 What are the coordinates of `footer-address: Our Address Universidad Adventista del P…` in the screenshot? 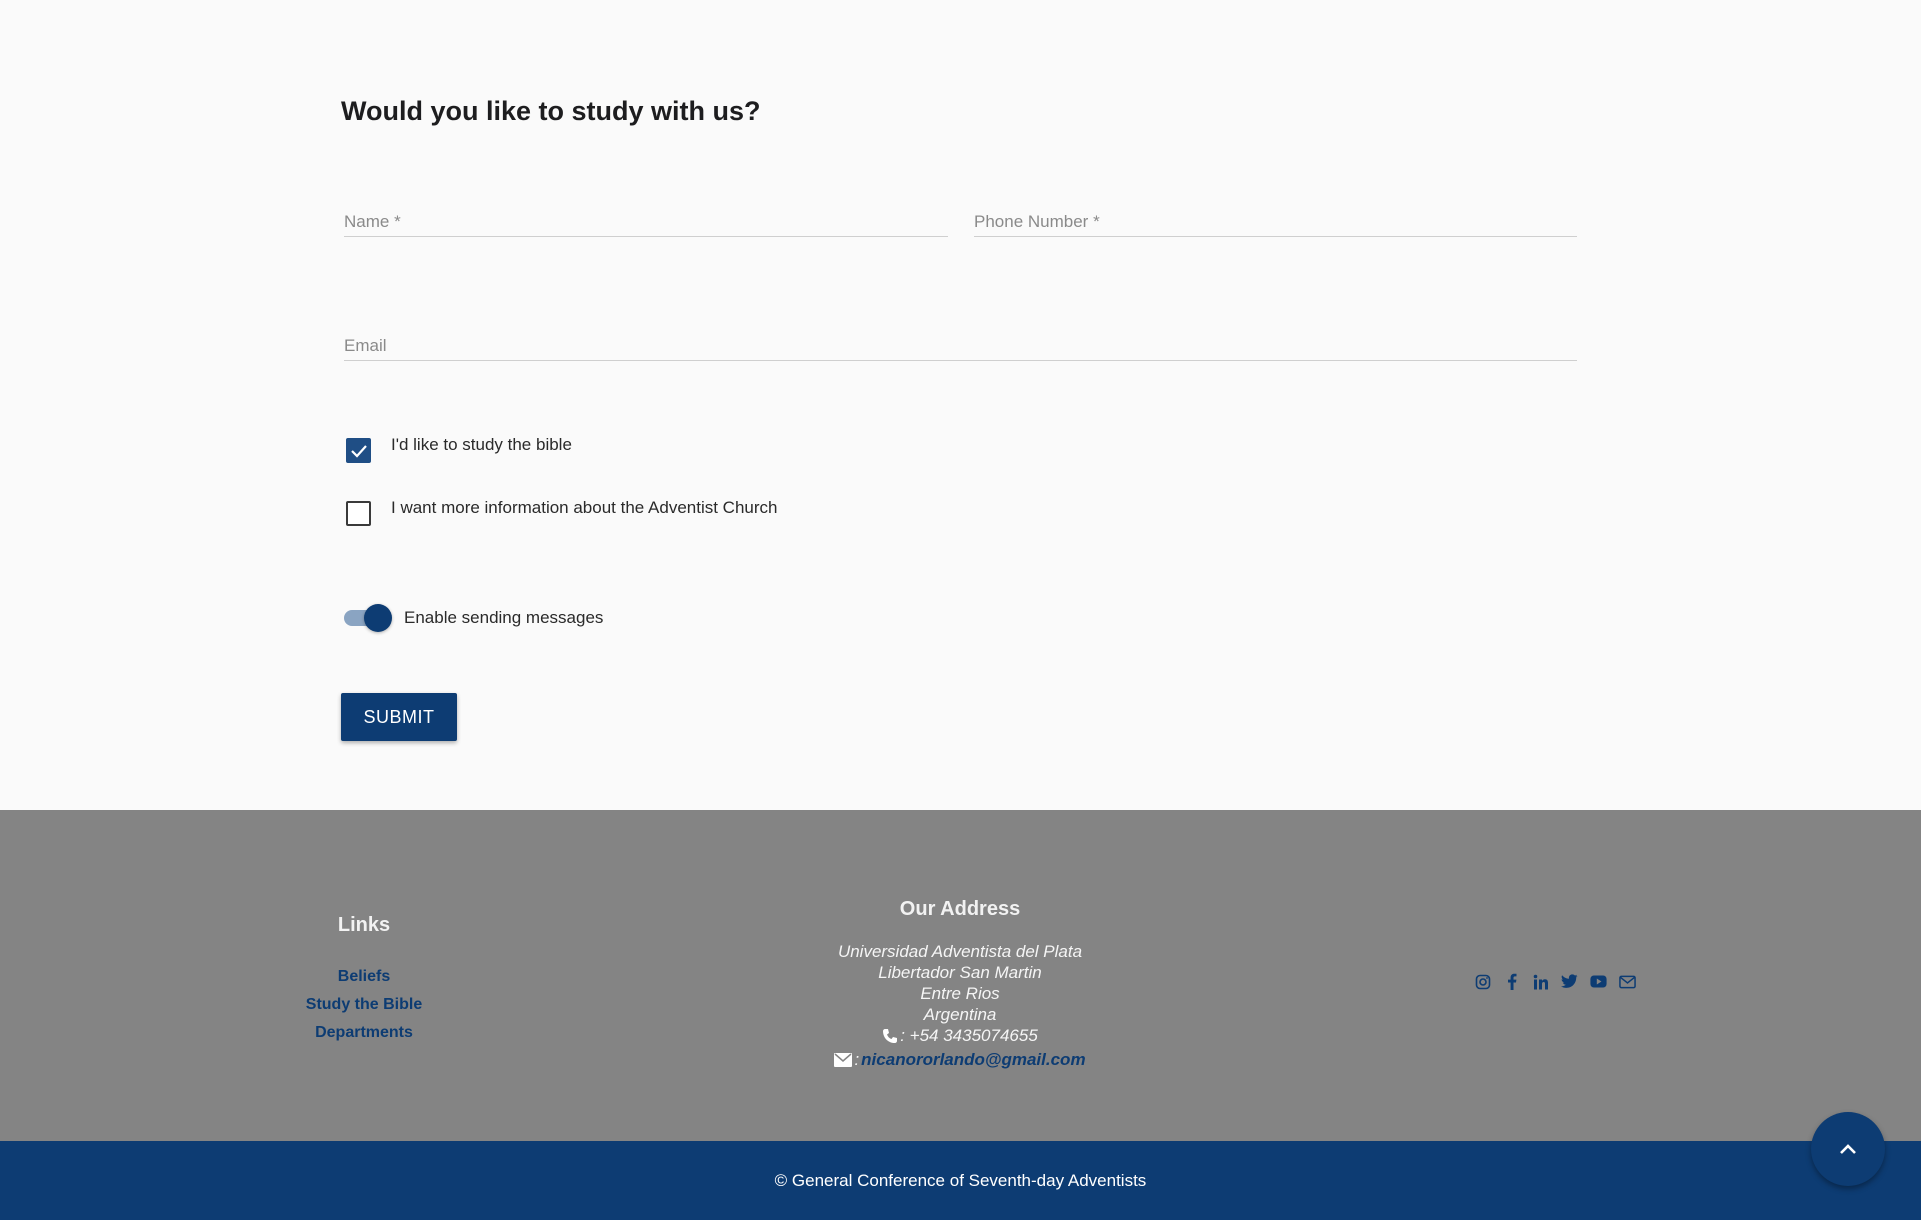 It's located at (960, 984).